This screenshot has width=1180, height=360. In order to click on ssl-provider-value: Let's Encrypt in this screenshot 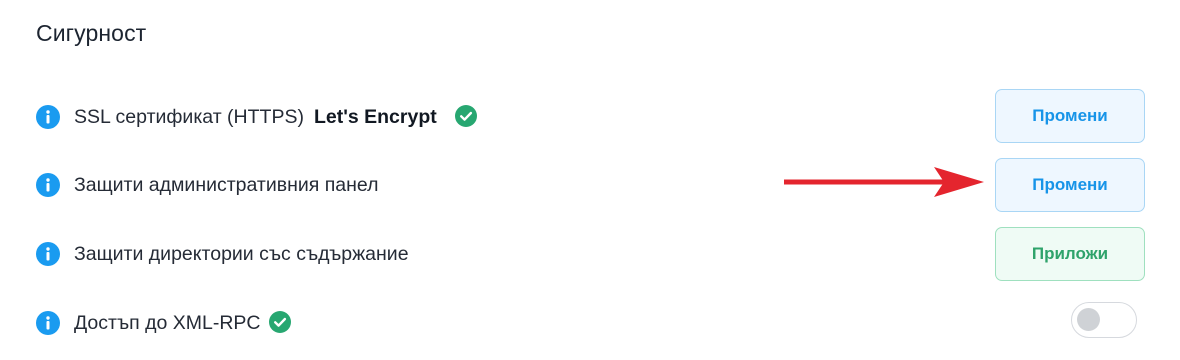, I will do `click(375, 117)`.